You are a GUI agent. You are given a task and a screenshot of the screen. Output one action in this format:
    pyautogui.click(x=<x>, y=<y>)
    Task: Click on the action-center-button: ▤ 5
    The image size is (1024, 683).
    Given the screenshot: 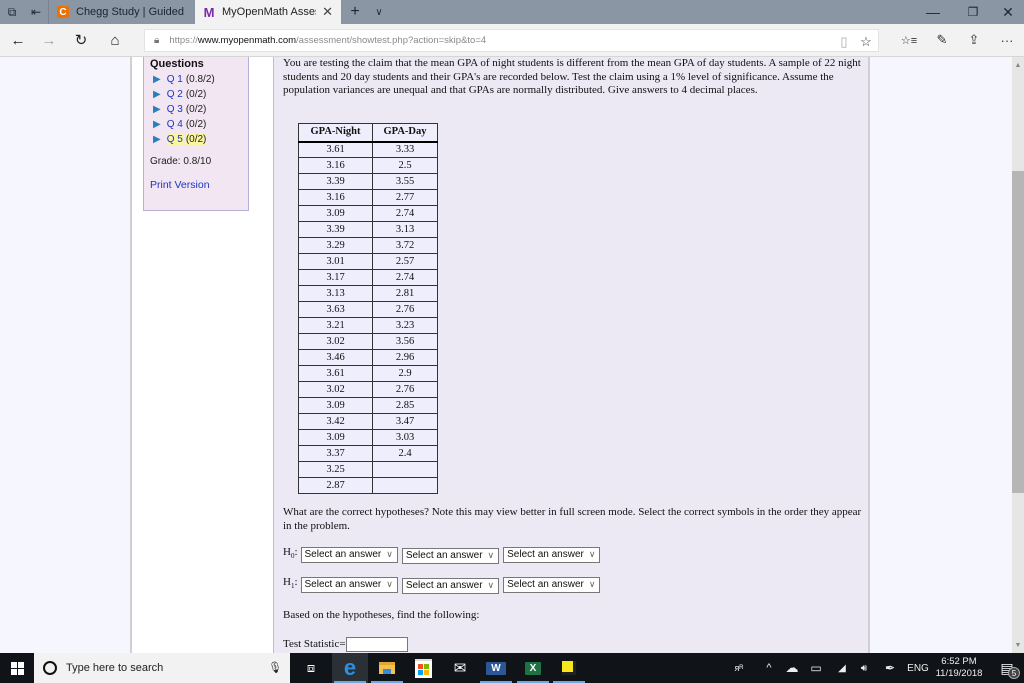 What is the action you would take?
    pyautogui.click(x=1007, y=668)
    